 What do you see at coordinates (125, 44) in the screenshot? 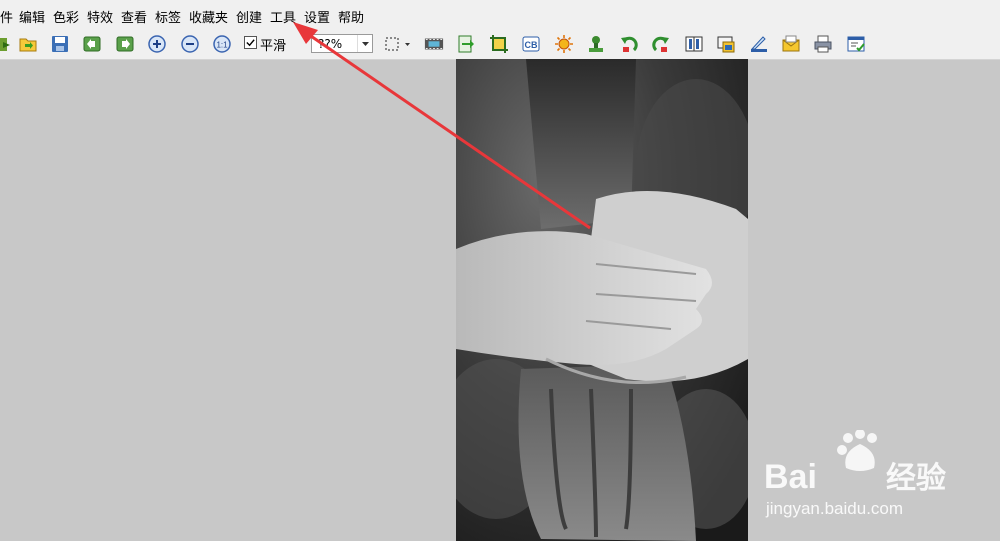
I see `next-icon` at bounding box center [125, 44].